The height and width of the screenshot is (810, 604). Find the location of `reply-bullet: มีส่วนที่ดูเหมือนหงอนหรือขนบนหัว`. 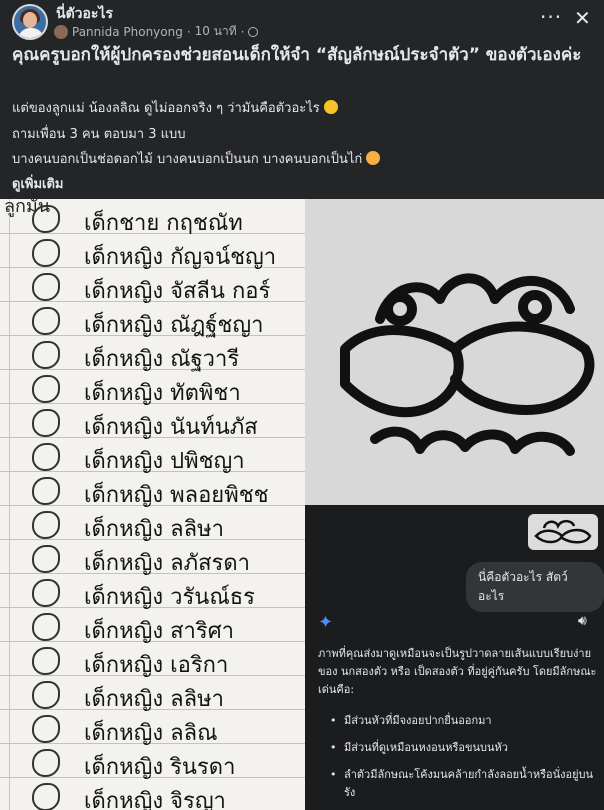

reply-bullet: มีส่วนที่ดูเหมือนหงอนหรือขนบนหัว is located at coordinates (464, 748).